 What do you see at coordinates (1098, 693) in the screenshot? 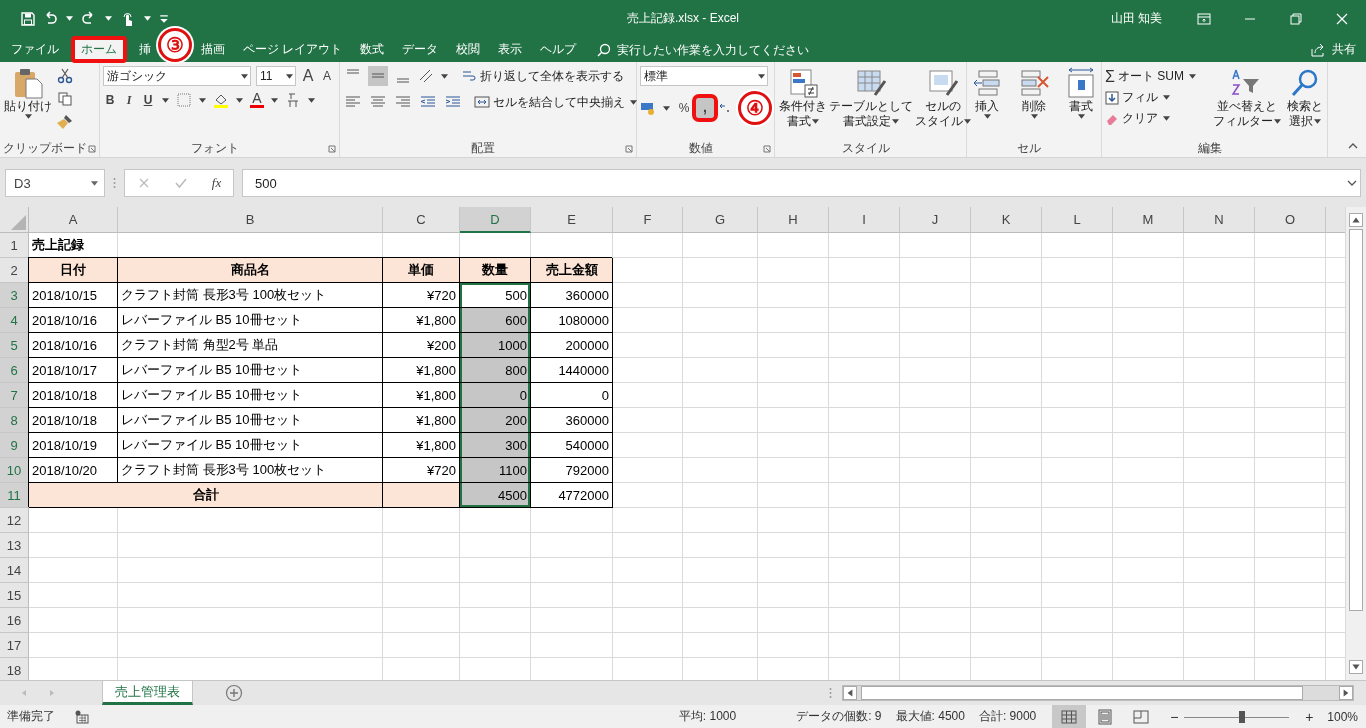
I see `horizontal-scrollbar` at bounding box center [1098, 693].